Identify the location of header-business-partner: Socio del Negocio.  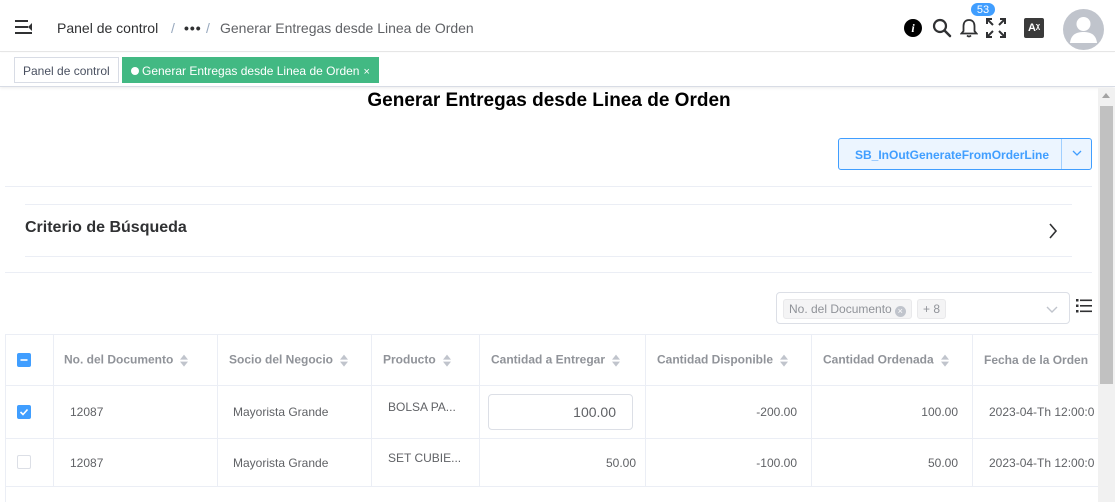
(295, 360).